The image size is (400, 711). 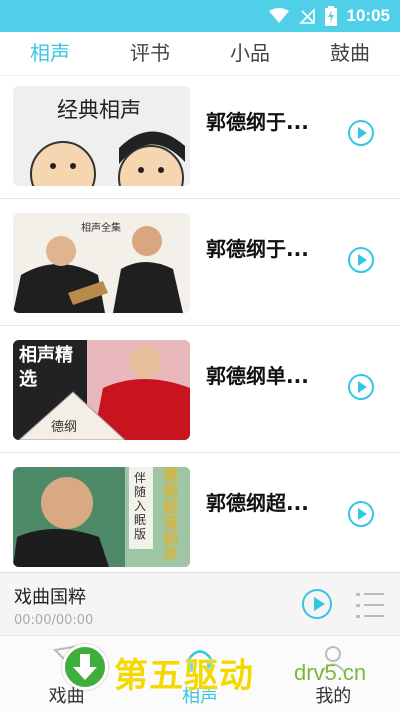 I want to click on nav-item-xiangsheng: 相声, so click(x=199, y=673).